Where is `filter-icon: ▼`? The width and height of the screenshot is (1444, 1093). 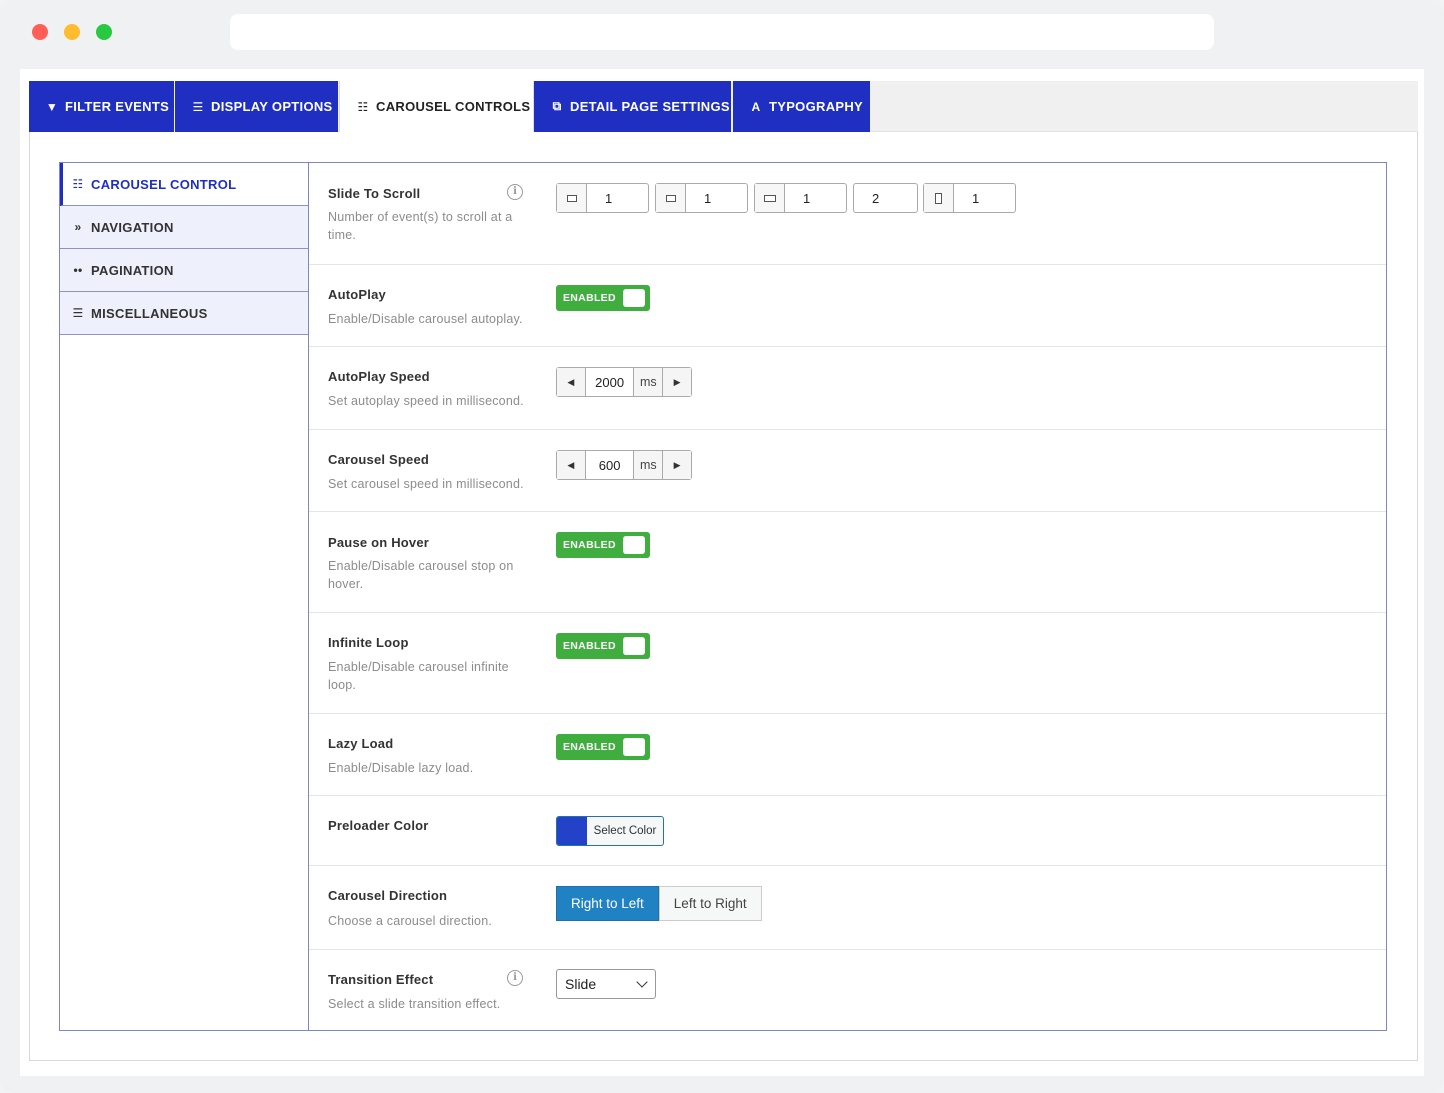
filter-icon: ▼ is located at coordinates (52, 106).